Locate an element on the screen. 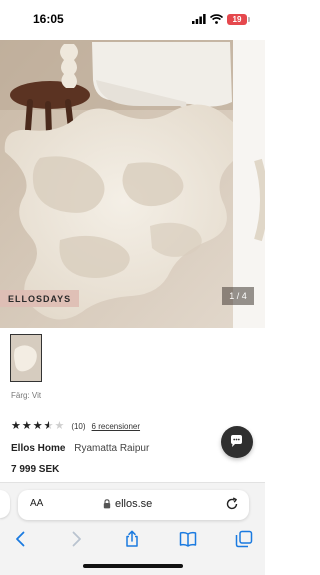  signal-icon is located at coordinates (199, 19).